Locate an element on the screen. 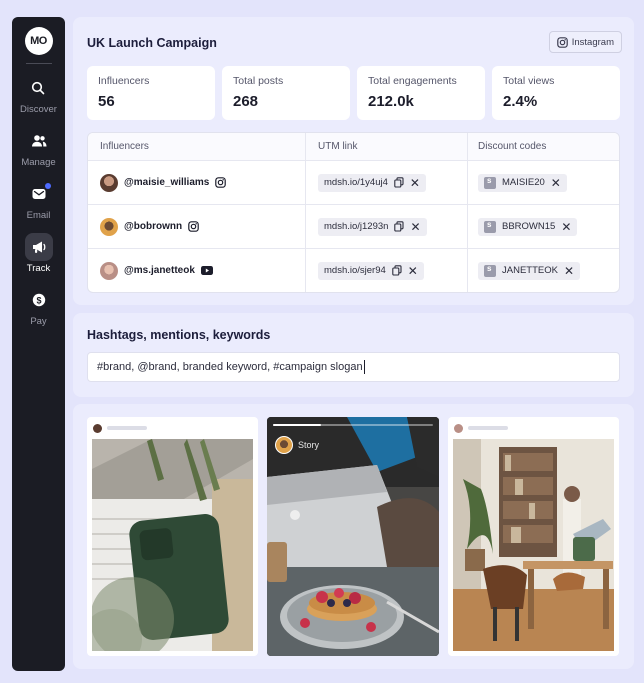 Image resolution: width=644 pixels, height=683 pixels. sidebar-item-label: Track is located at coordinates (38, 268).